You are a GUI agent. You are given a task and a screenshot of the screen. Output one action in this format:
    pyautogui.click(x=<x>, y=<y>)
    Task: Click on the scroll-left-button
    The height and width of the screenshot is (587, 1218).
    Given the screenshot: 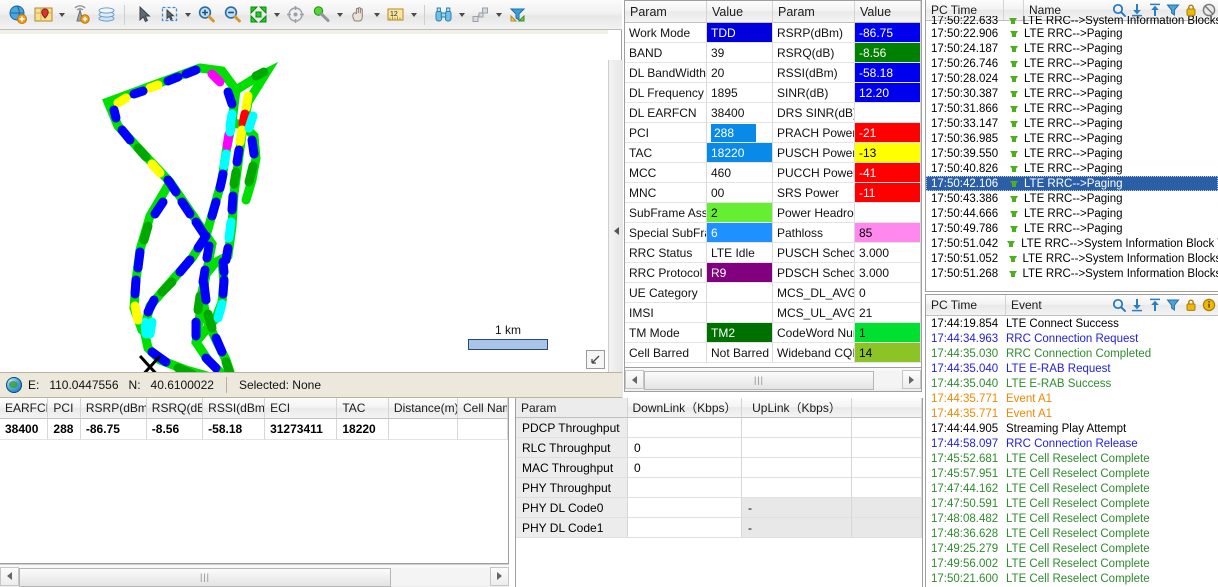 What is the action you would take?
    pyautogui.click(x=634, y=379)
    